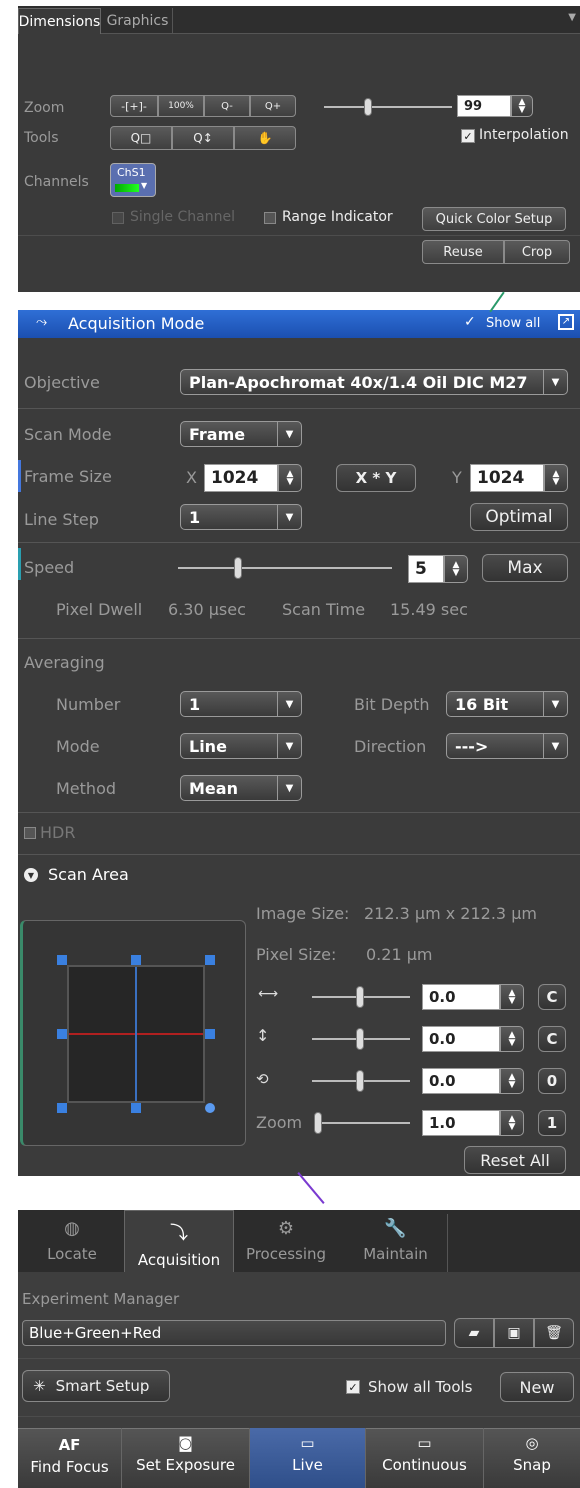  I want to click on offset-y-spin: ▲ ▼, so click(512, 1039).